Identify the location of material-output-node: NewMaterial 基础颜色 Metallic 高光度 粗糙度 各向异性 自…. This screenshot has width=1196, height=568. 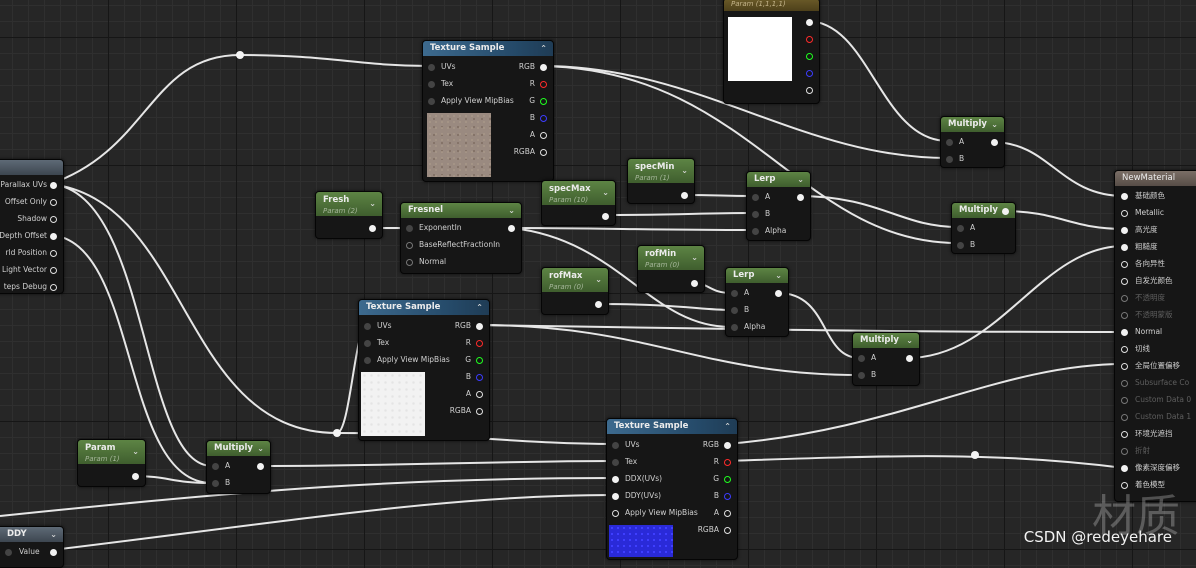
(1155, 336).